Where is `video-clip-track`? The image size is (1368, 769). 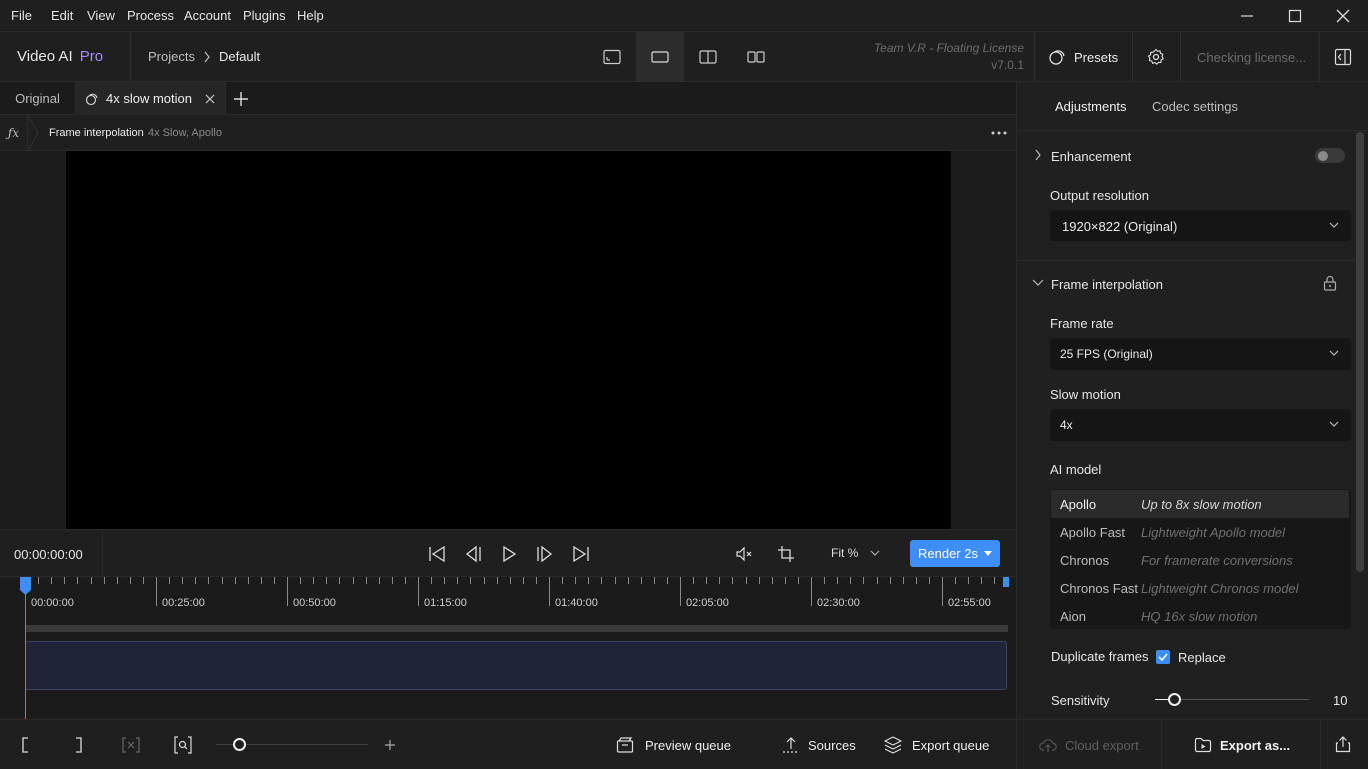
video-clip-track is located at coordinates (516, 665).